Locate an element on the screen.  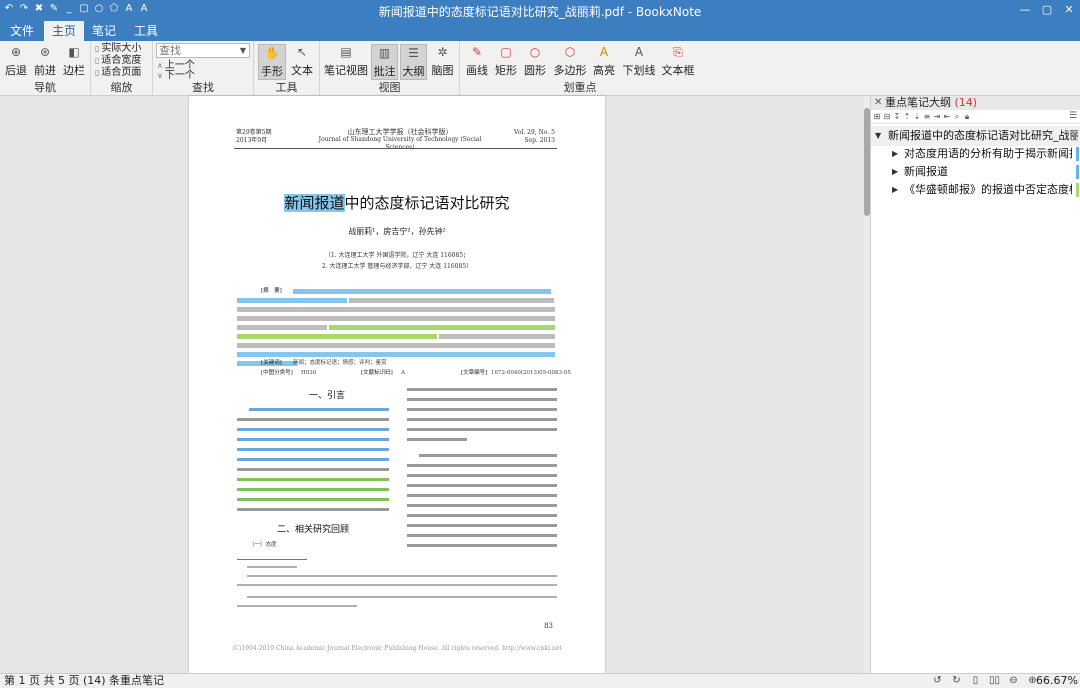
tab-file: 文件 is located at coordinates (22, 31).